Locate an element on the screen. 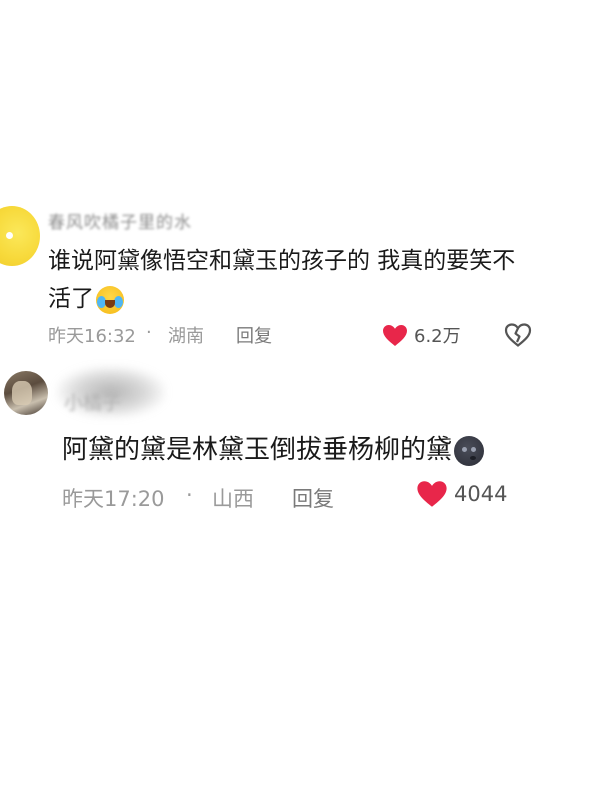 This screenshot has height=800, width=600. comment-text: 阿黛的黛是林黛玉倒拔垂杨柳的黛 is located at coordinates (297, 450).